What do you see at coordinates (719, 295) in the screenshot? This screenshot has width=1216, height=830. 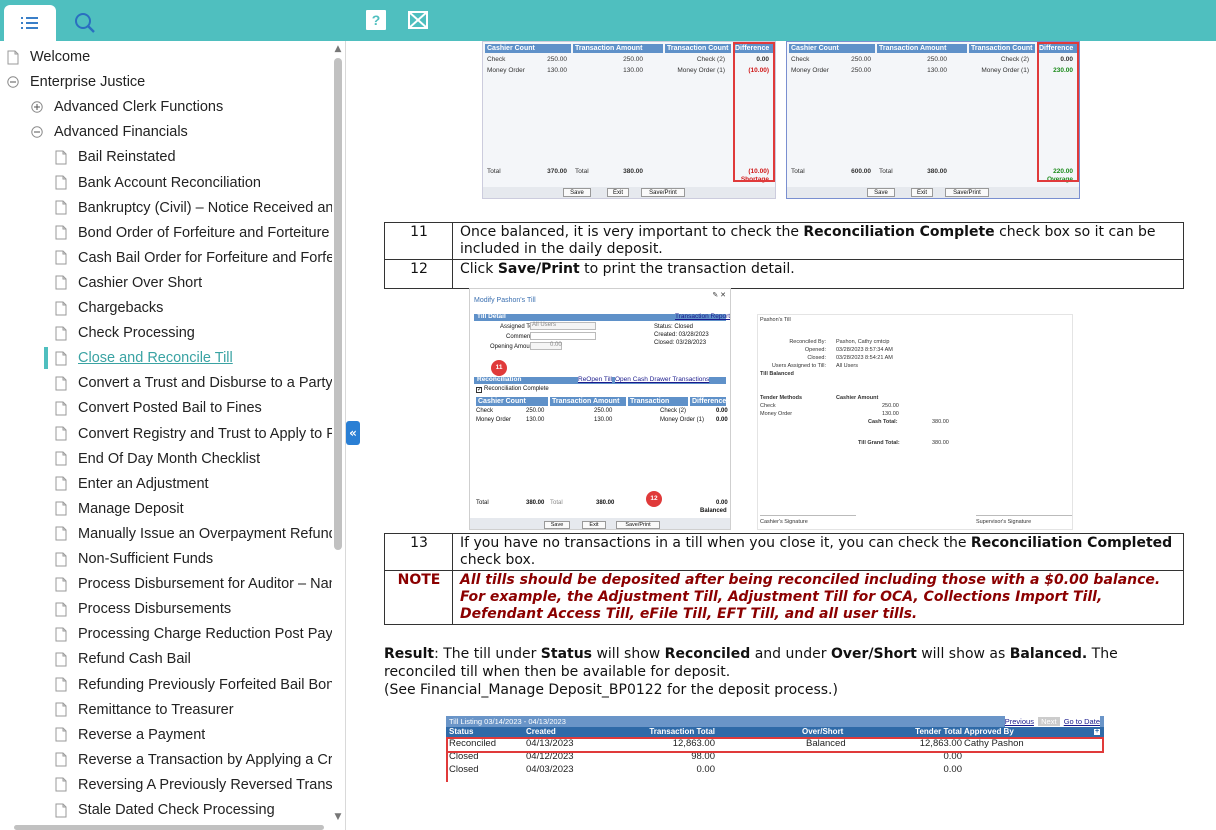 I see `form-window-controls: ✎ ✕` at bounding box center [719, 295].